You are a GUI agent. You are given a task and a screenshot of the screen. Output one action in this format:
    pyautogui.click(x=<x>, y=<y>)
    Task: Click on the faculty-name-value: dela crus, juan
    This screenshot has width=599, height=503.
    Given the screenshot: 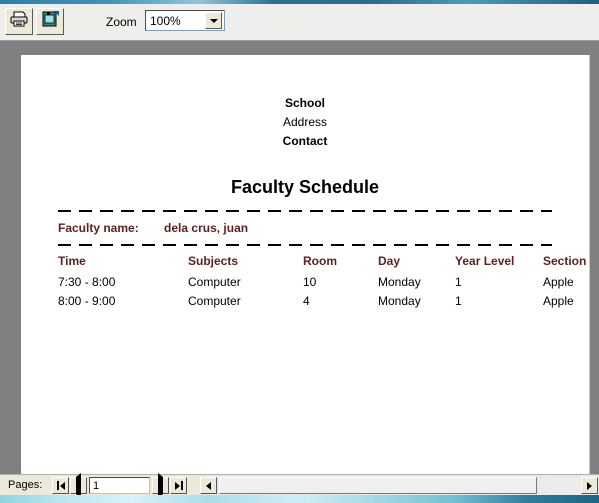 What is the action you would take?
    pyautogui.click(x=206, y=228)
    